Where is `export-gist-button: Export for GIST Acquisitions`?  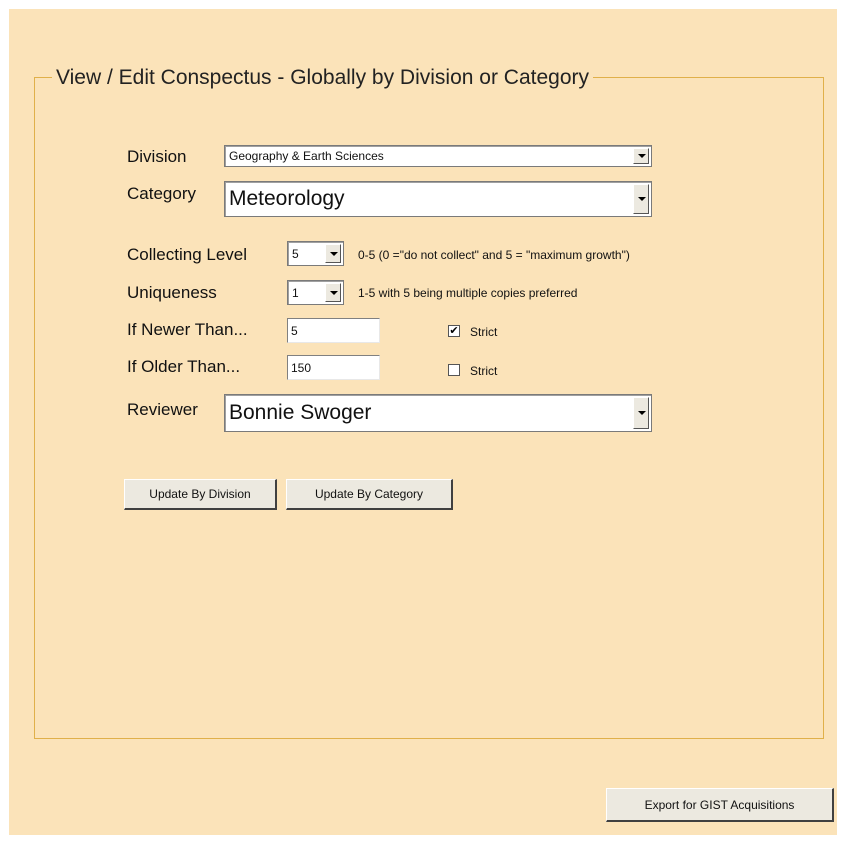 export-gist-button: Export for GIST Acquisitions is located at coordinates (720, 805).